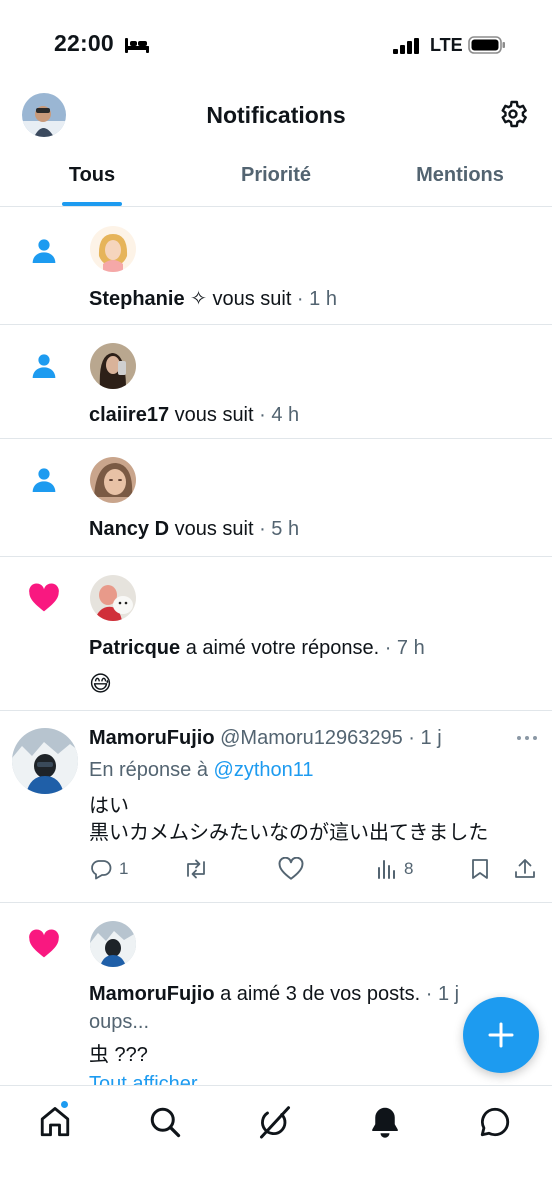 Image resolution: width=552 pixels, height=1200 pixels. I want to click on tab-priority: Priorité, so click(276, 176).